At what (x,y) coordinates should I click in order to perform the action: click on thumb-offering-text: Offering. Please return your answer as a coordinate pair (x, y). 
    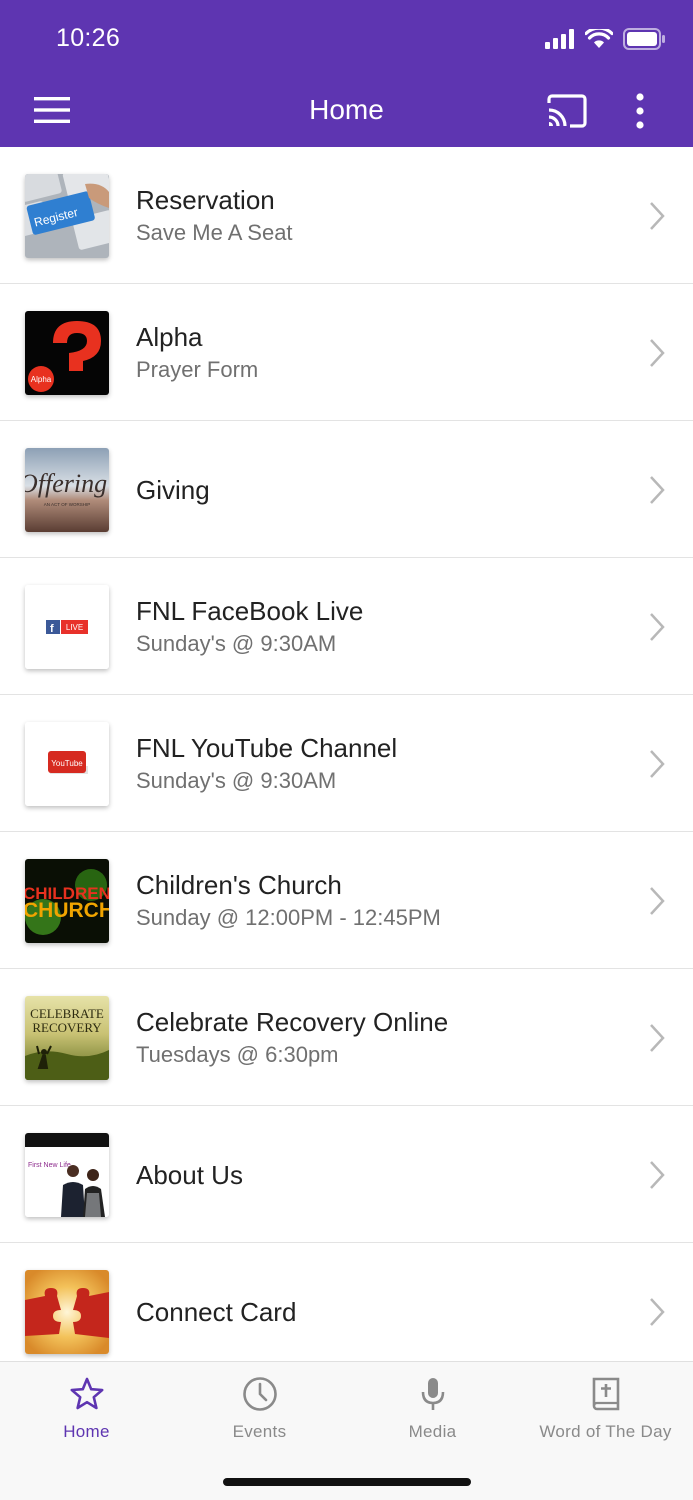
    Looking at the image, I should click on (66, 483).